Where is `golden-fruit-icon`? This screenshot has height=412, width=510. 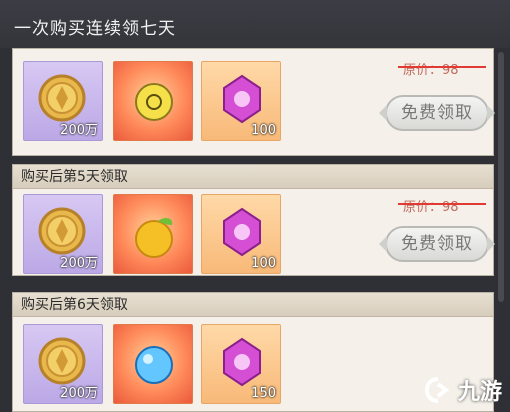 golden-fruit-icon is located at coordinates (154, 238).